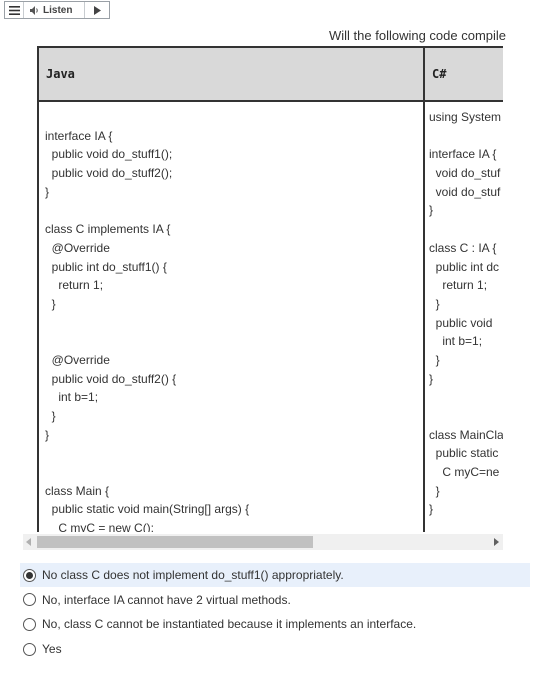  I want to click on play-icon, so click(97, 10).